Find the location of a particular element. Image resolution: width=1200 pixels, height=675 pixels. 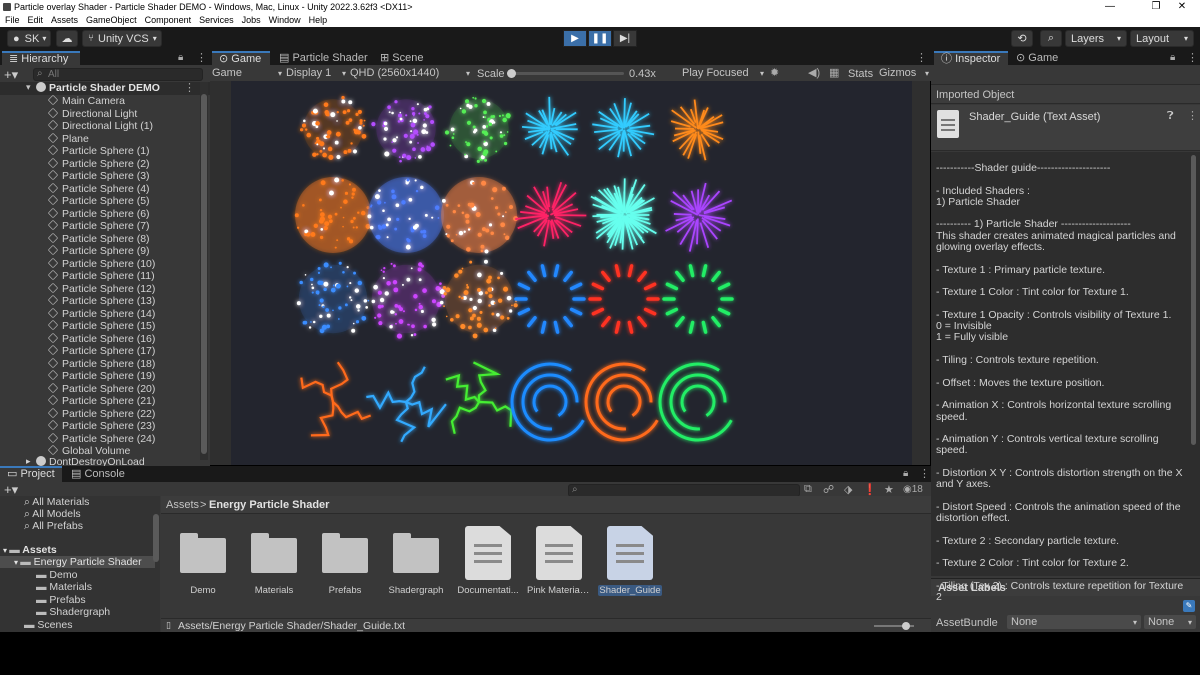

close-button: ✕ is located at coordinates (1182, 7).